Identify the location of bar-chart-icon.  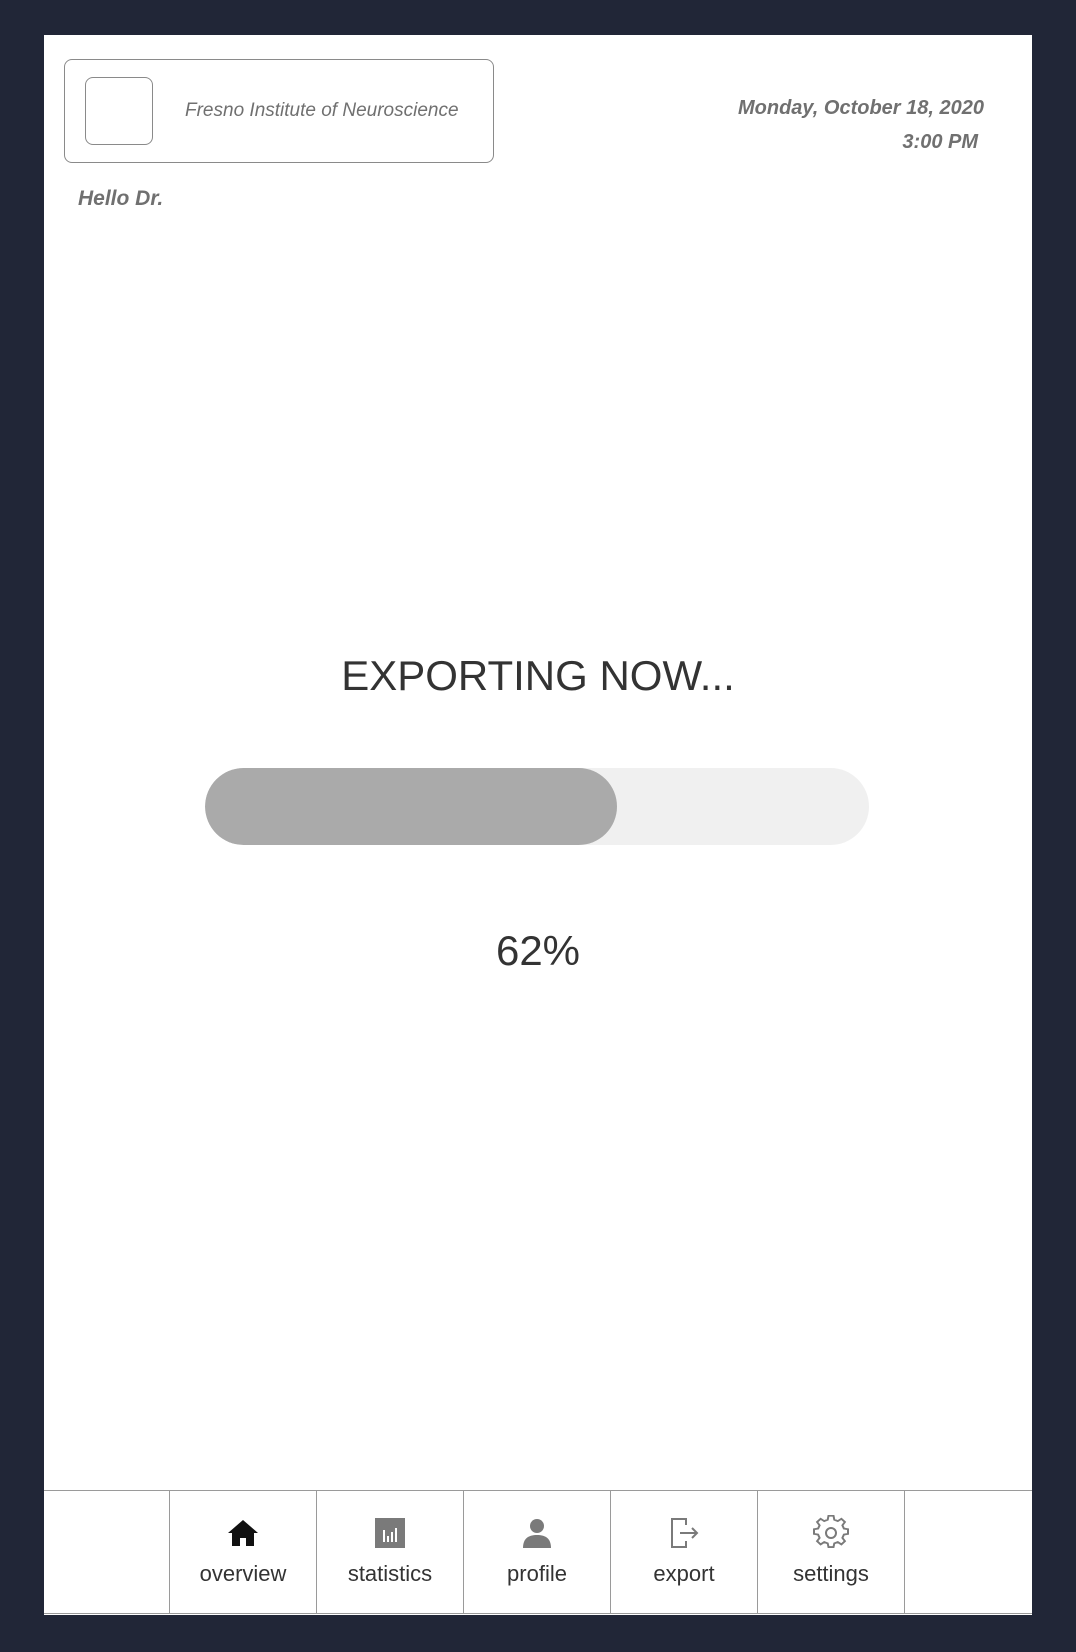
(390, 1533).